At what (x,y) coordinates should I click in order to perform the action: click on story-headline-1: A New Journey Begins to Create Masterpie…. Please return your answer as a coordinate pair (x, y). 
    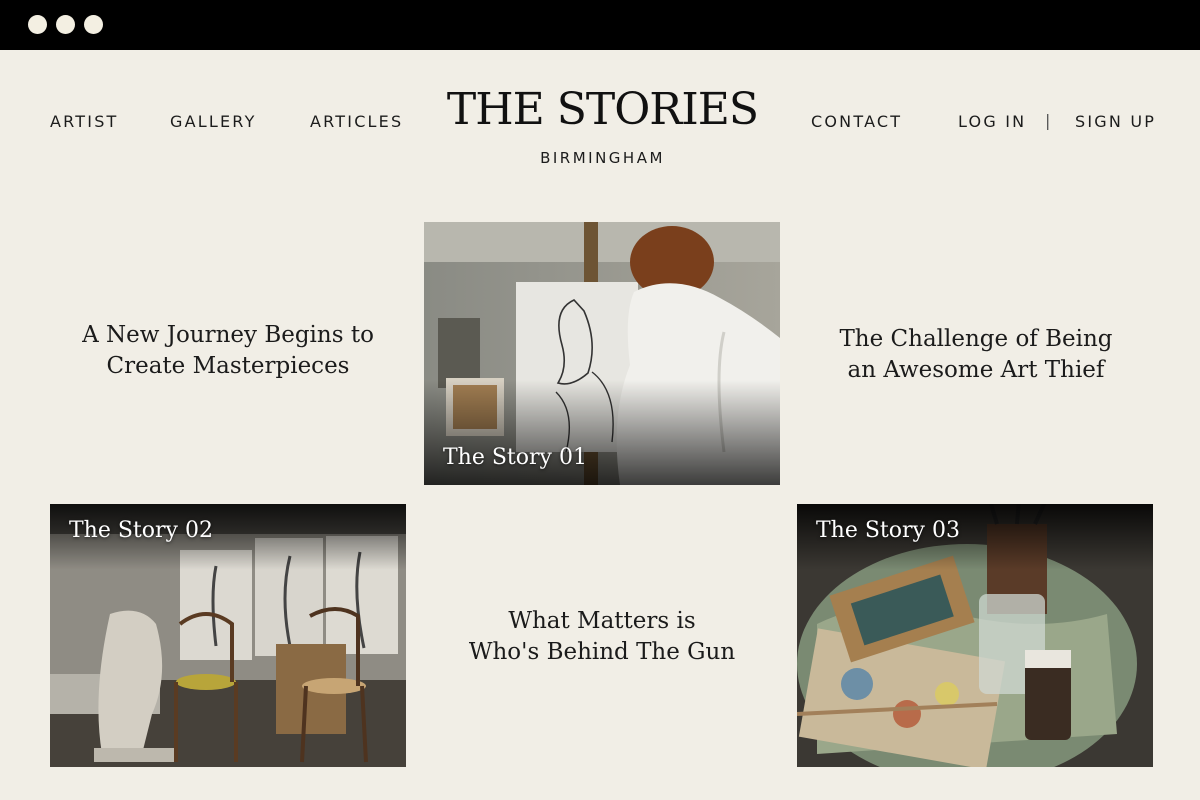
    Looking at the image, I should click on (228, 351).